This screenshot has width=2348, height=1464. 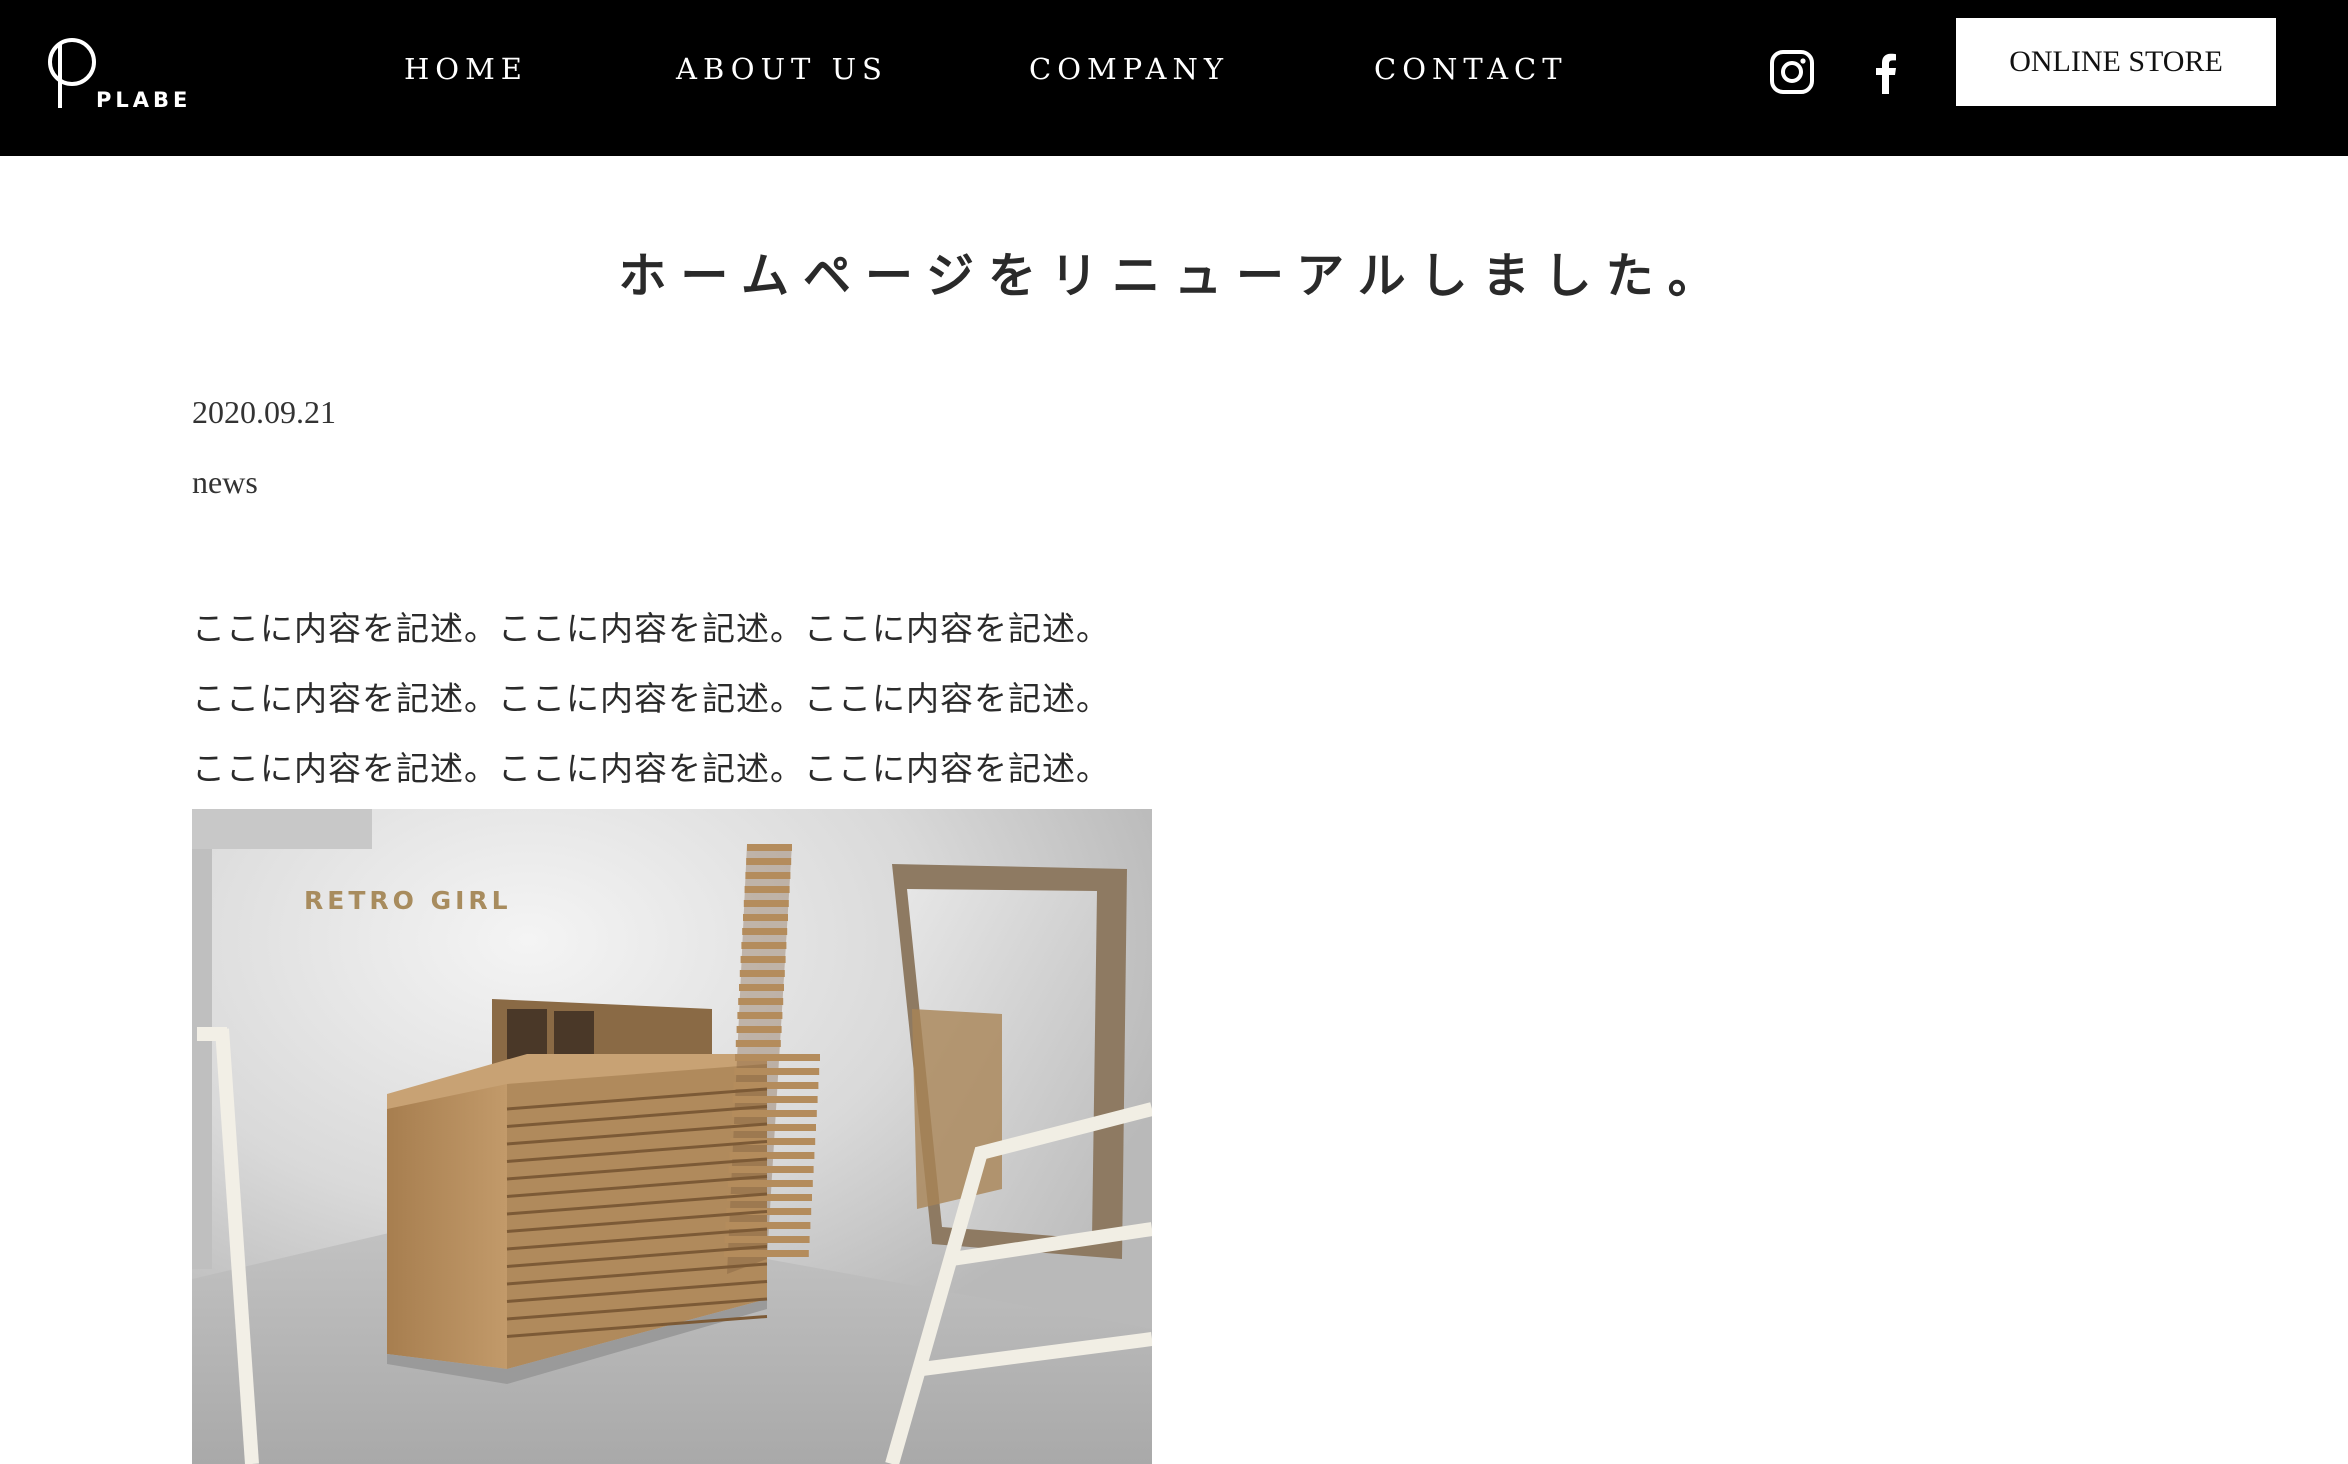 What do you see at coordinates (119, 76) in the screenshot?
I see `site-logo: PLABE` at bounding box center [119, 76].